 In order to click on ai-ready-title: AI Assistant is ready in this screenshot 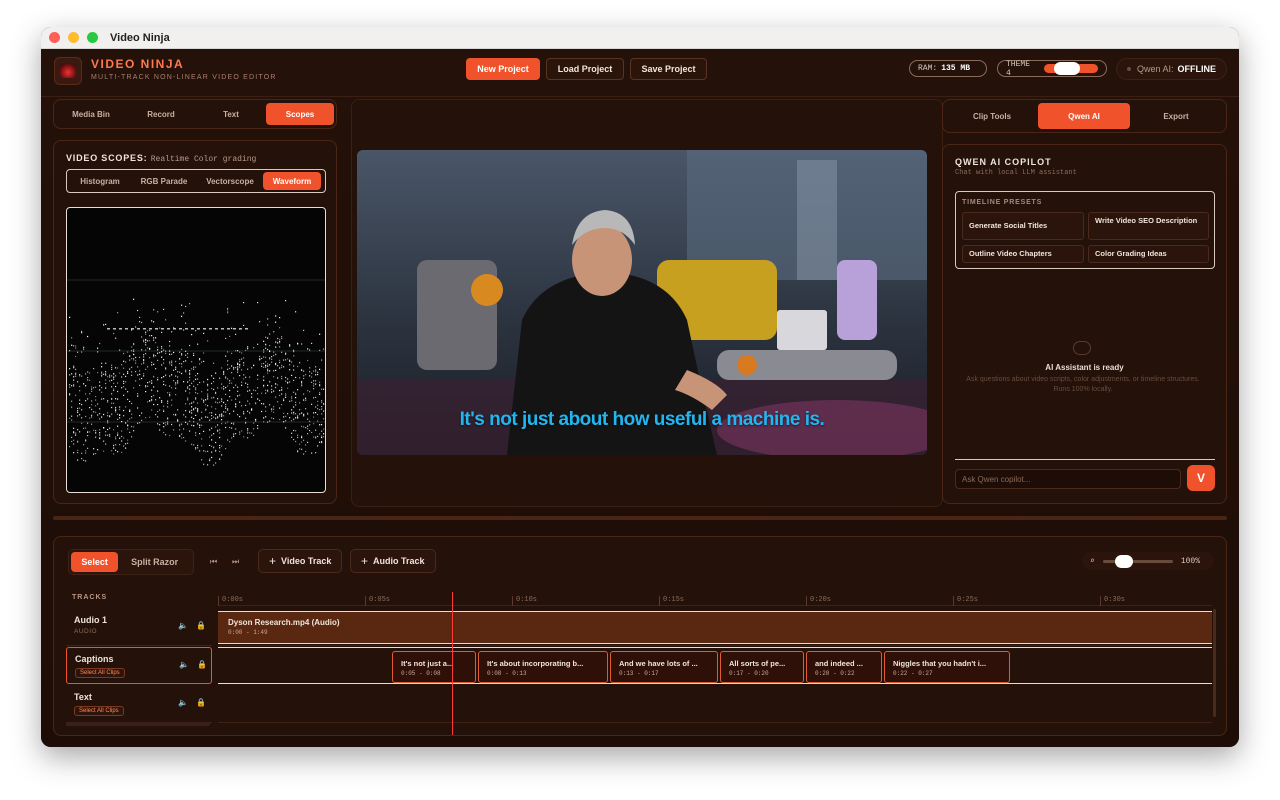, I will do `click(1084, 367)`.